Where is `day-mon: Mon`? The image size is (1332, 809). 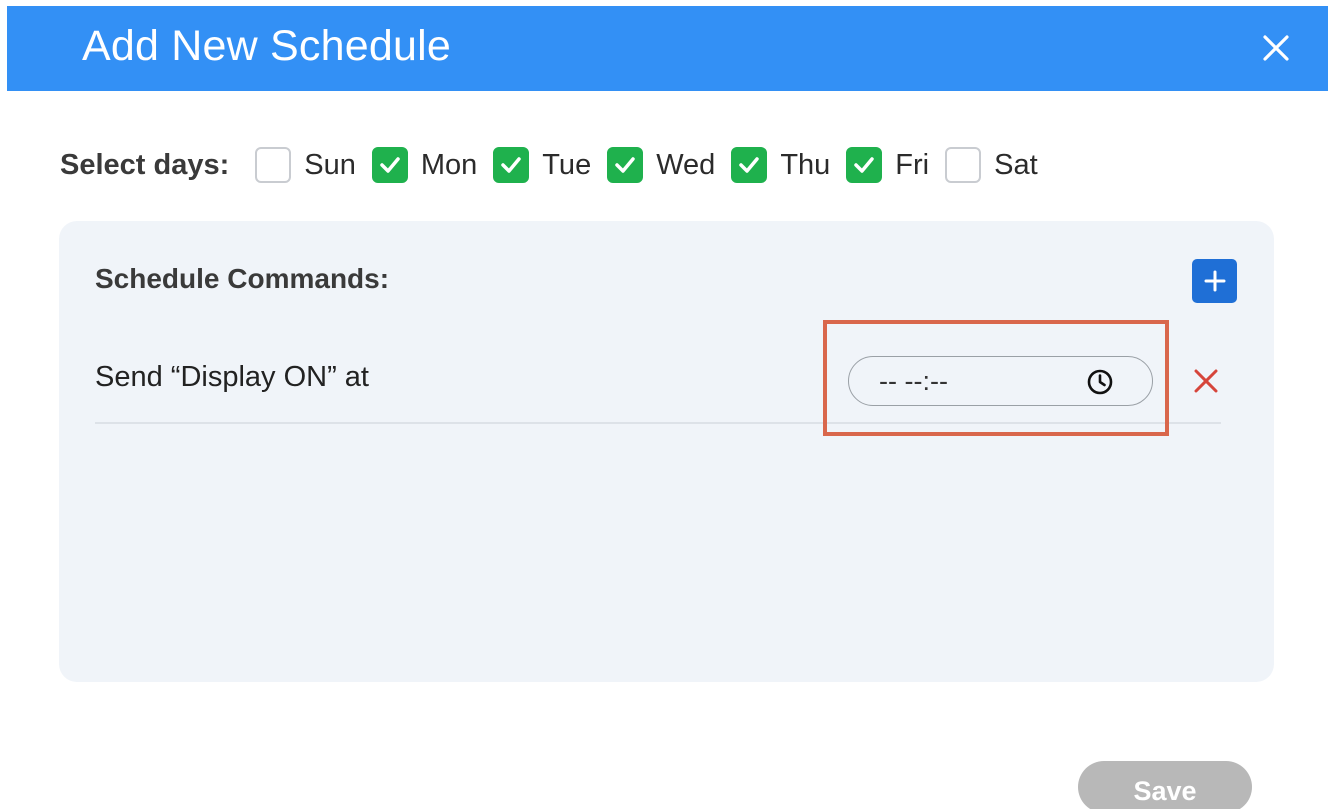 day-mon: Mon is located at coordinates (424, 165).